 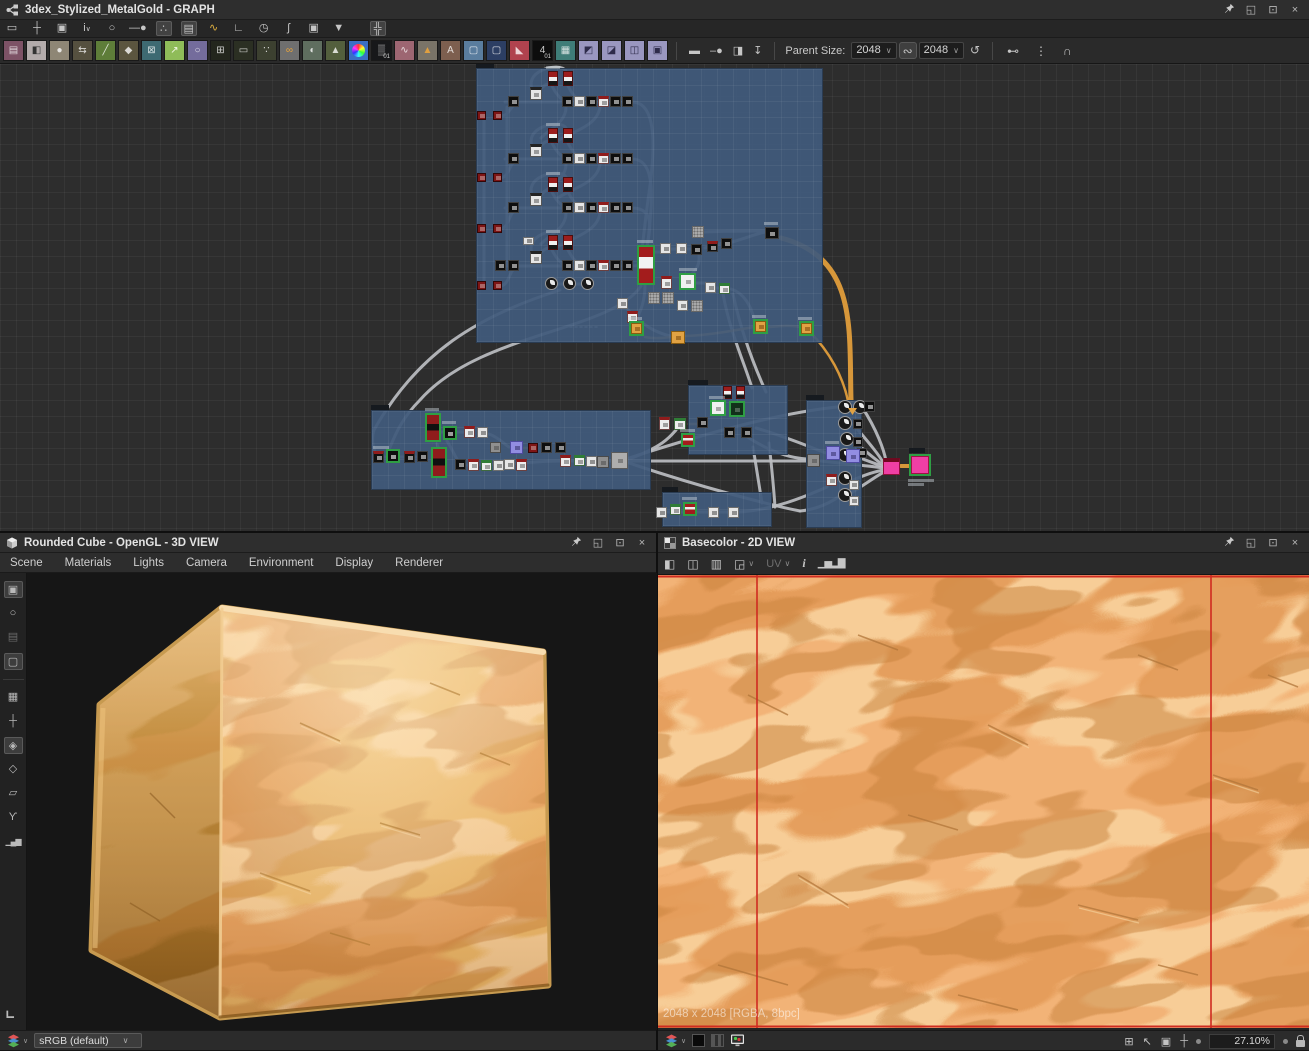 I want to click on link-display-icon: ∿, so click(x=214, y=28).